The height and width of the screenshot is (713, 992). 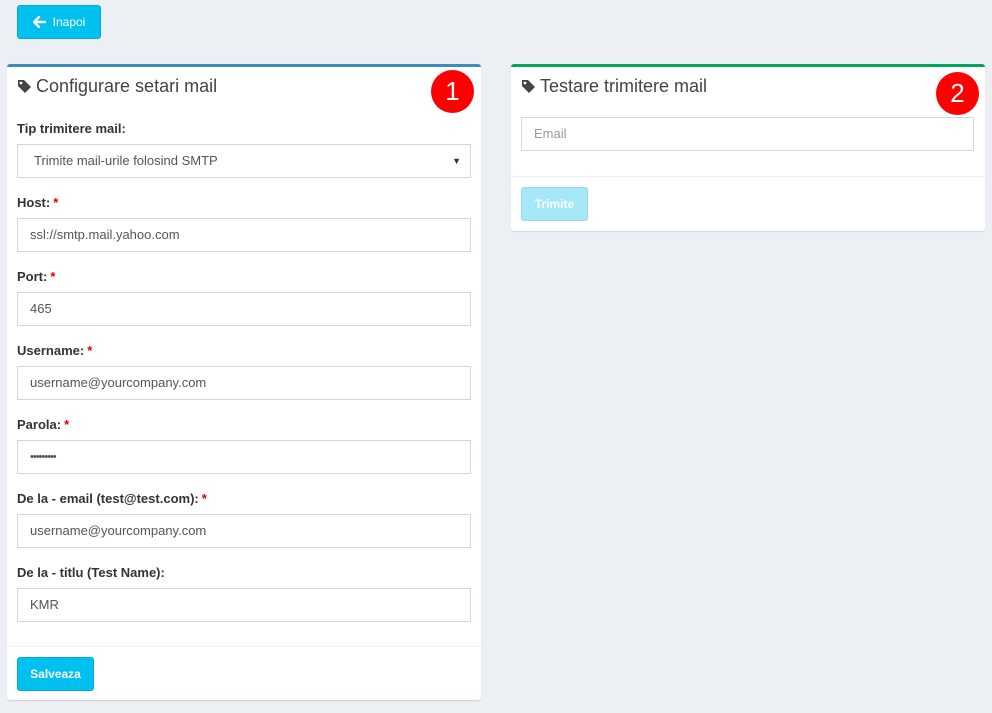 I want to click on from-email-label-text: De la - email (test@test.com):, so click(x=108, y=498).